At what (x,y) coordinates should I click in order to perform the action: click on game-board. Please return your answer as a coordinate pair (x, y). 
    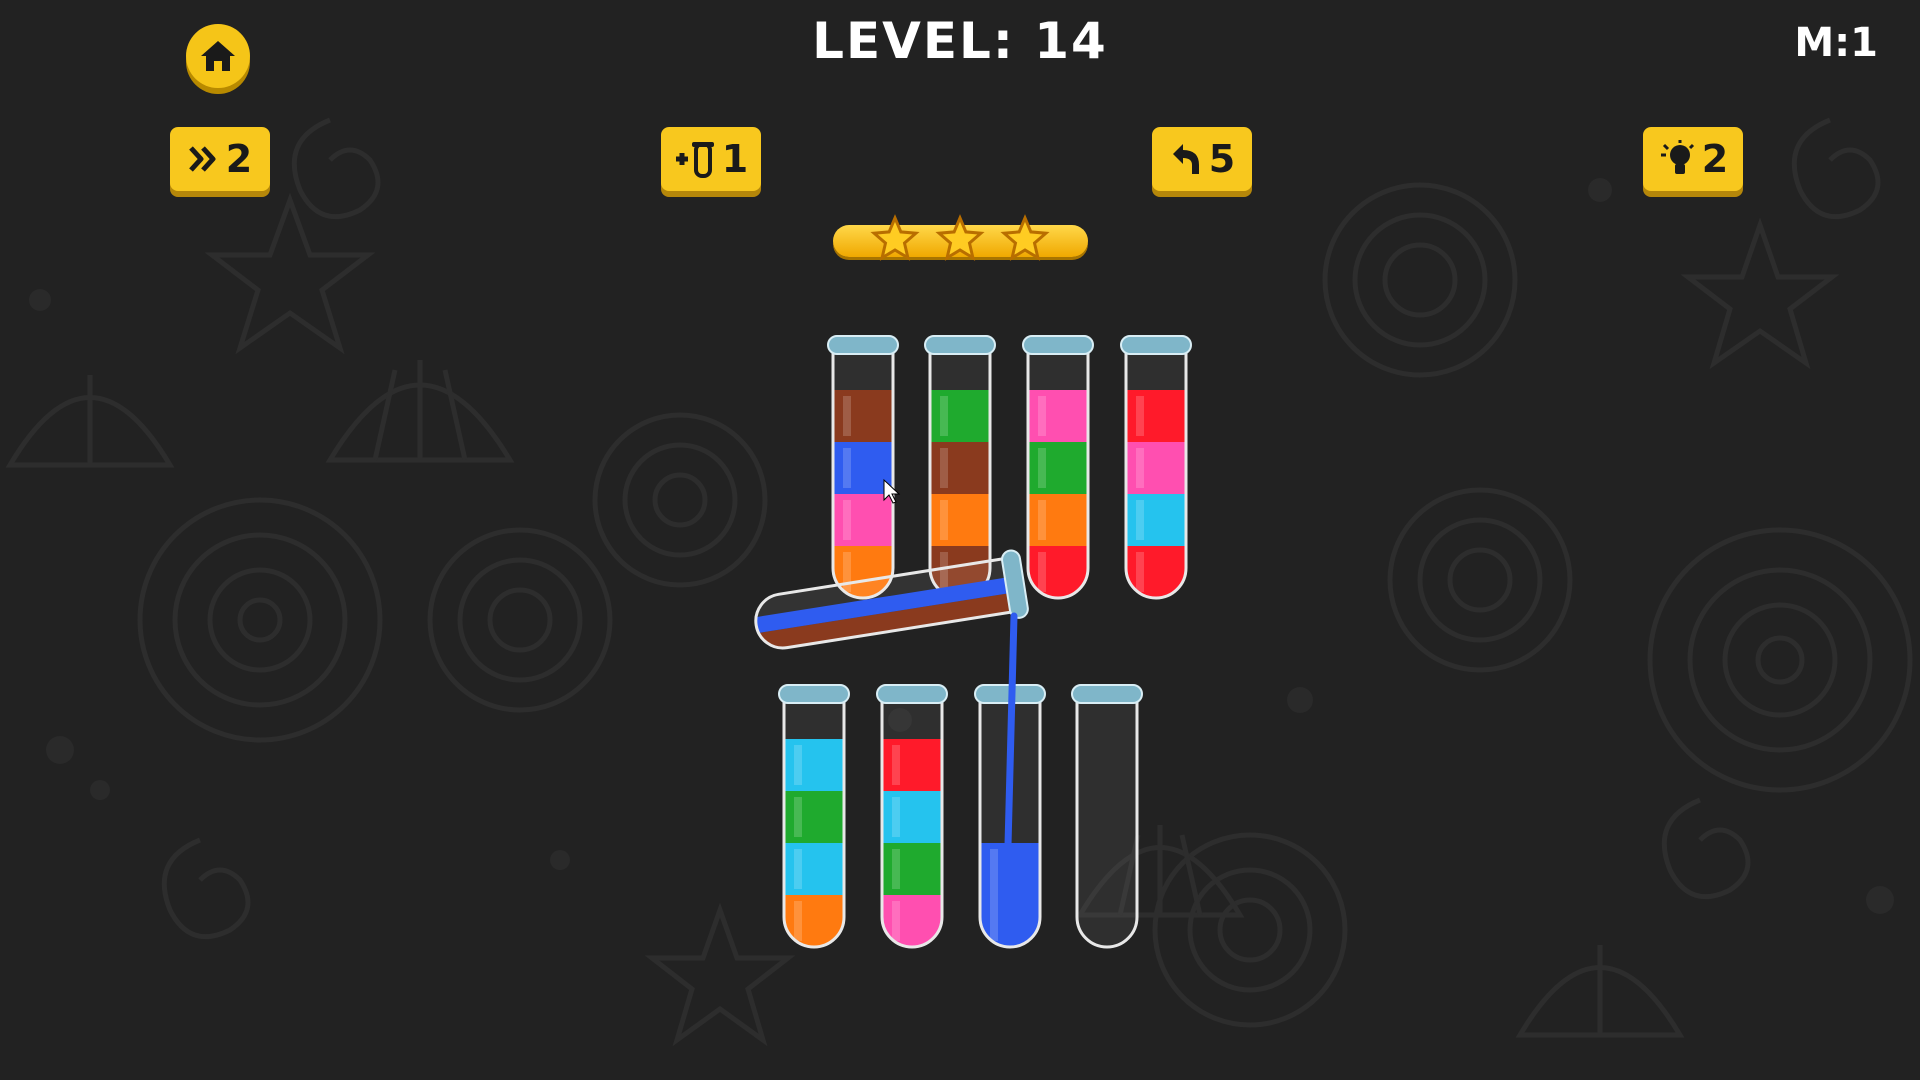
    Looking at the image, I should click on (971, 642).